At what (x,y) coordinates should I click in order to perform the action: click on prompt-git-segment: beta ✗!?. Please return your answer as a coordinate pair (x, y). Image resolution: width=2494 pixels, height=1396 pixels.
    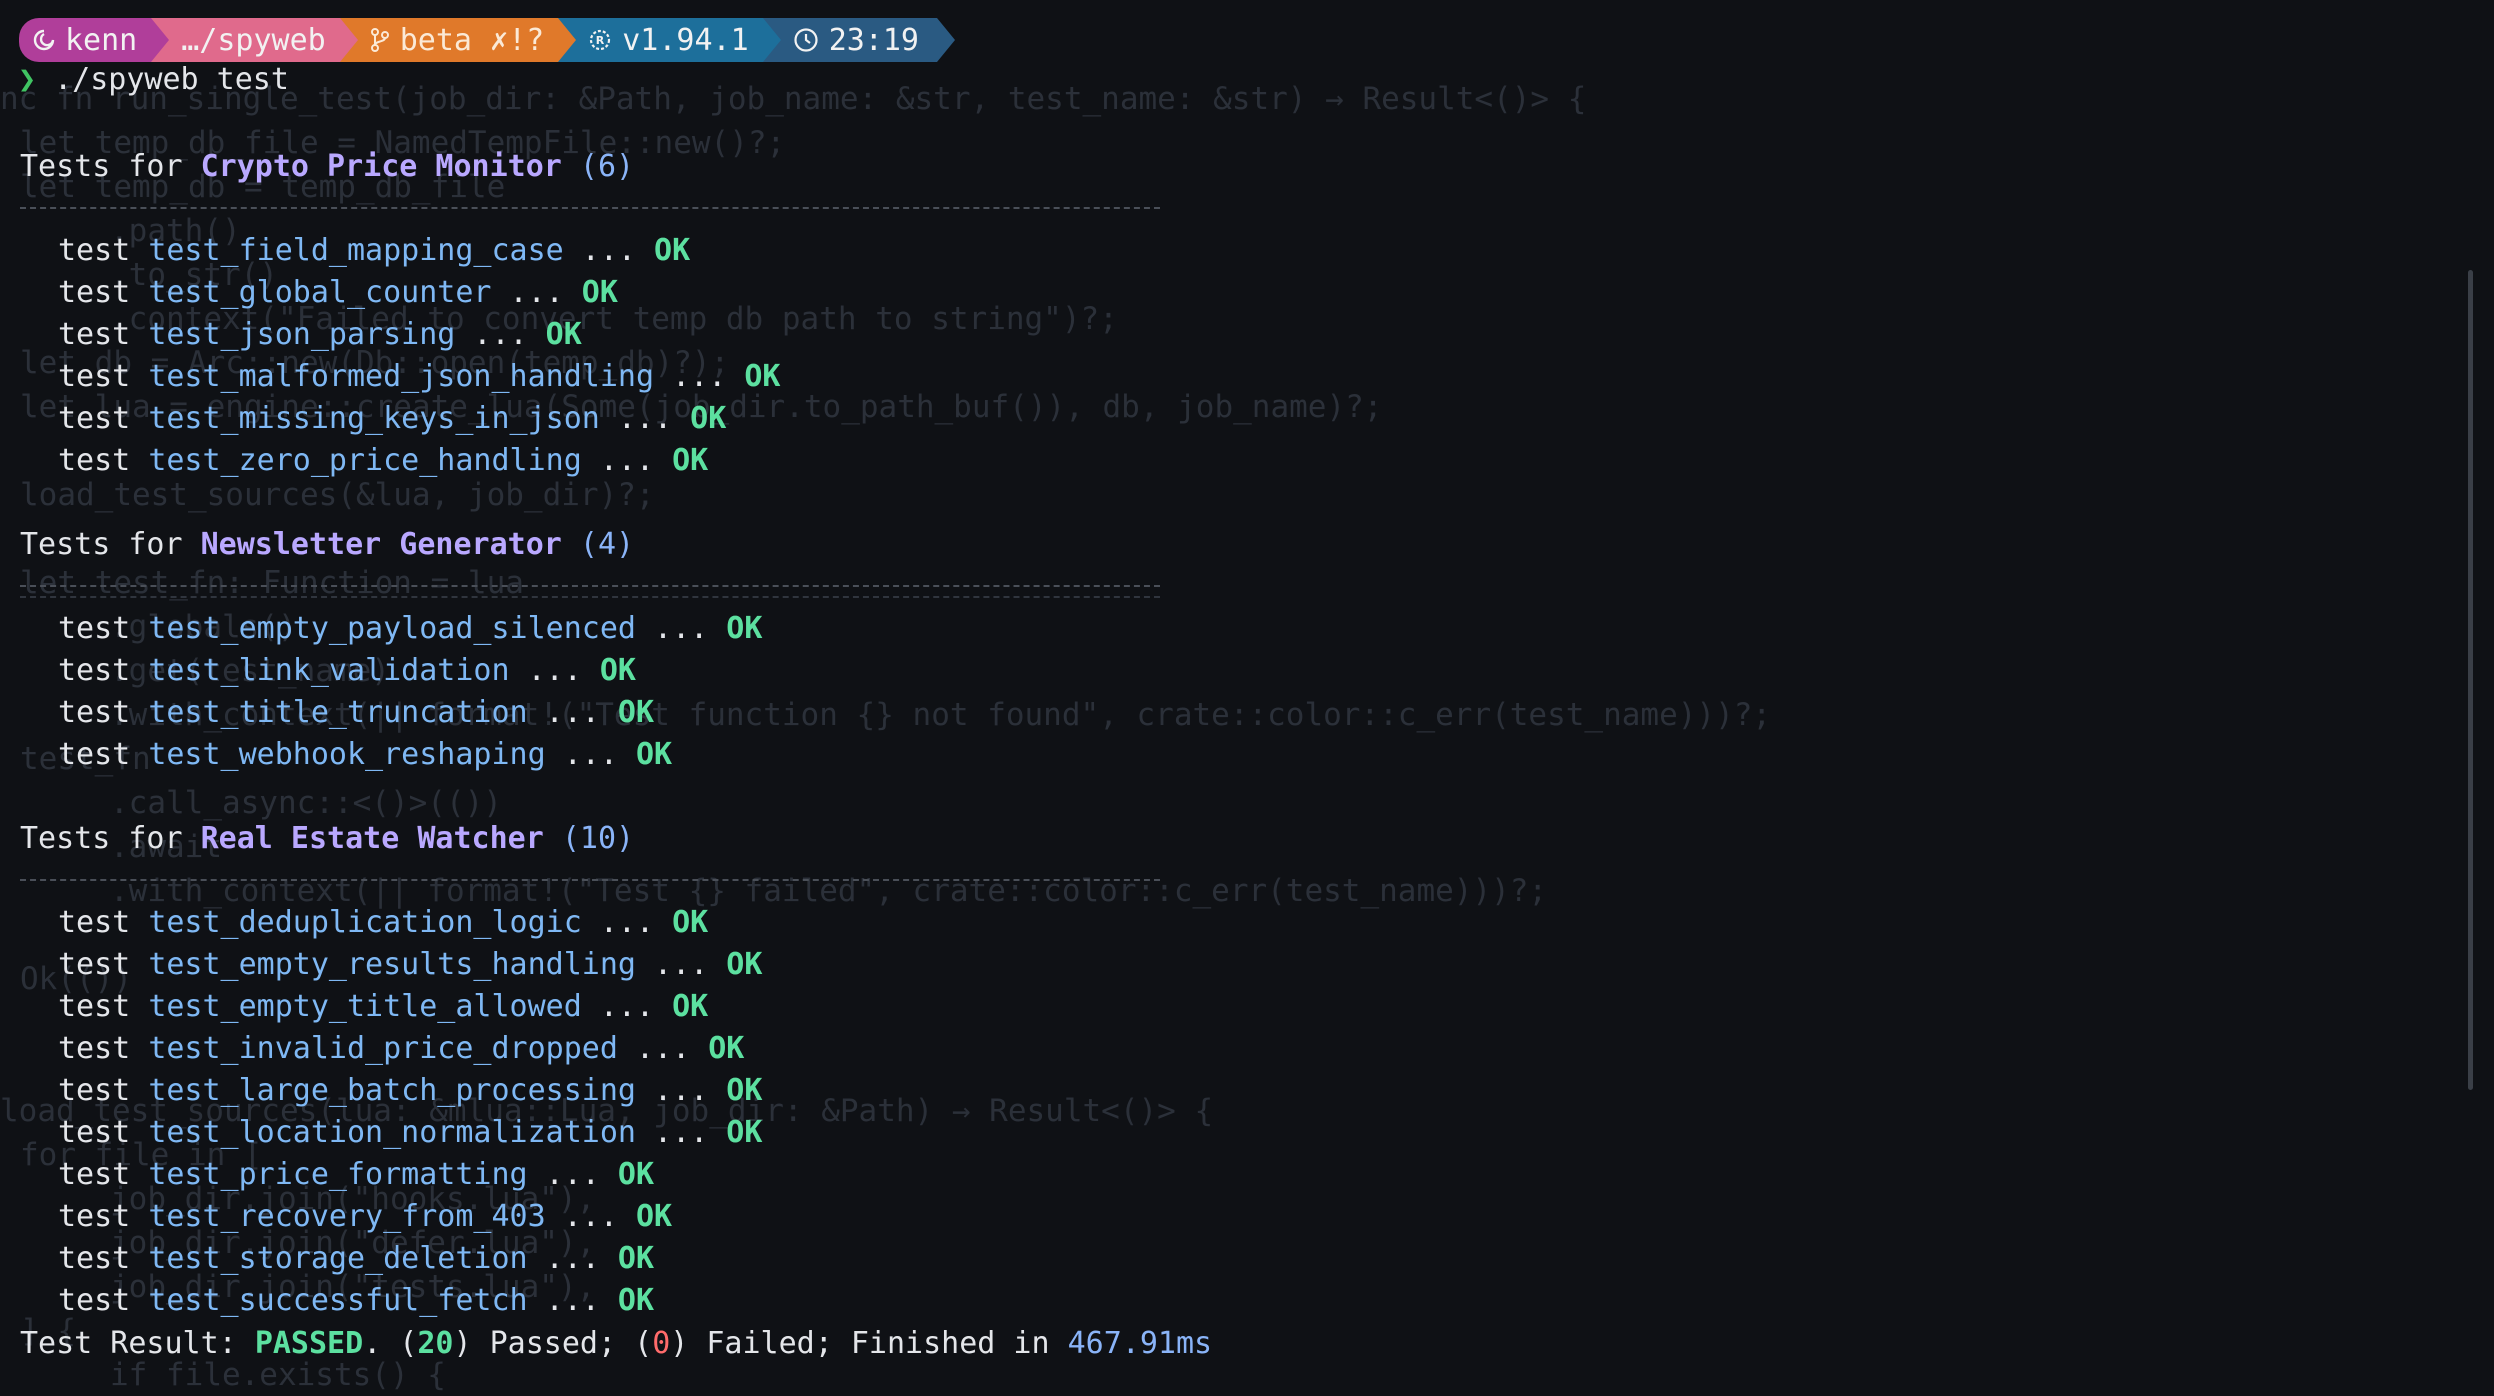
    Looking at the image, I should click on (458, 40).